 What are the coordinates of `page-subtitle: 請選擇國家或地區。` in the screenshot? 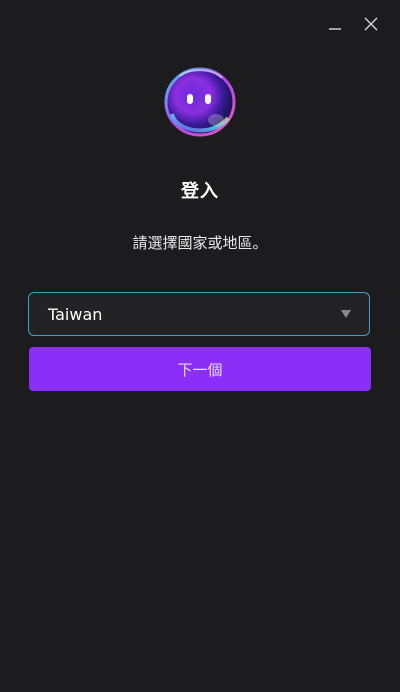 It's located at (200, 243).